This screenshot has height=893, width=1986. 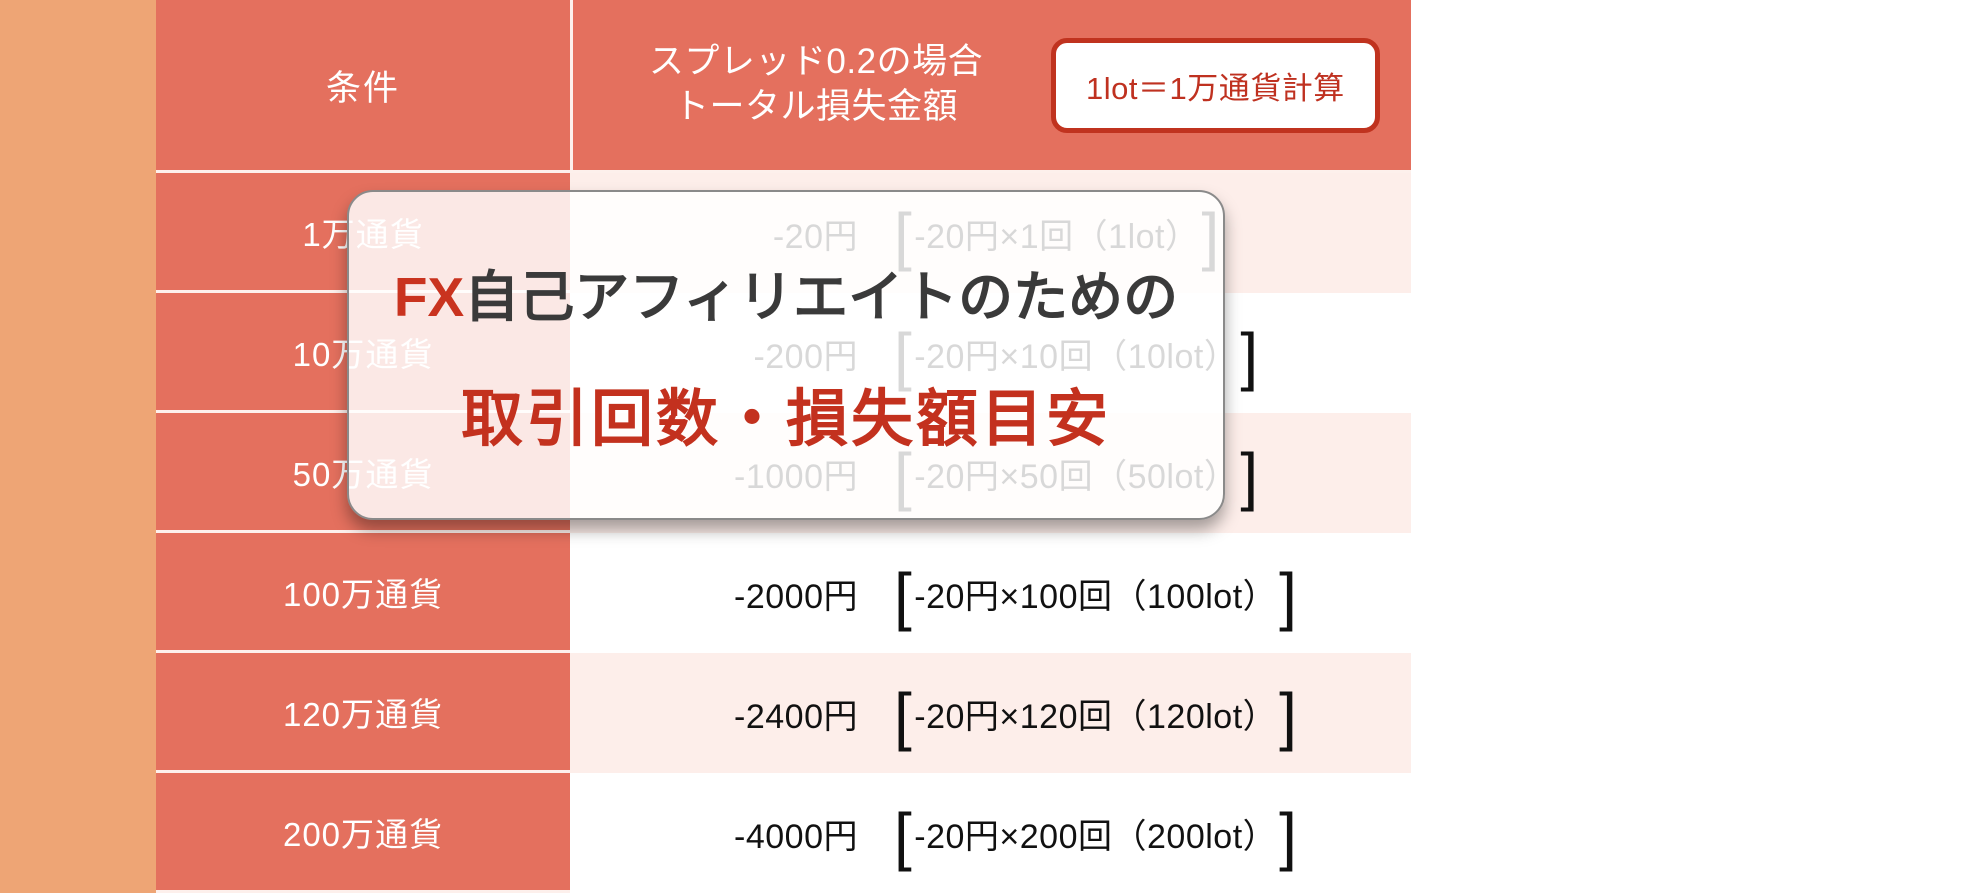 I want to click on table-row: 100万通貨 -2000円 [ -20円×100回（100lot） ], so click(x=783, y=593).